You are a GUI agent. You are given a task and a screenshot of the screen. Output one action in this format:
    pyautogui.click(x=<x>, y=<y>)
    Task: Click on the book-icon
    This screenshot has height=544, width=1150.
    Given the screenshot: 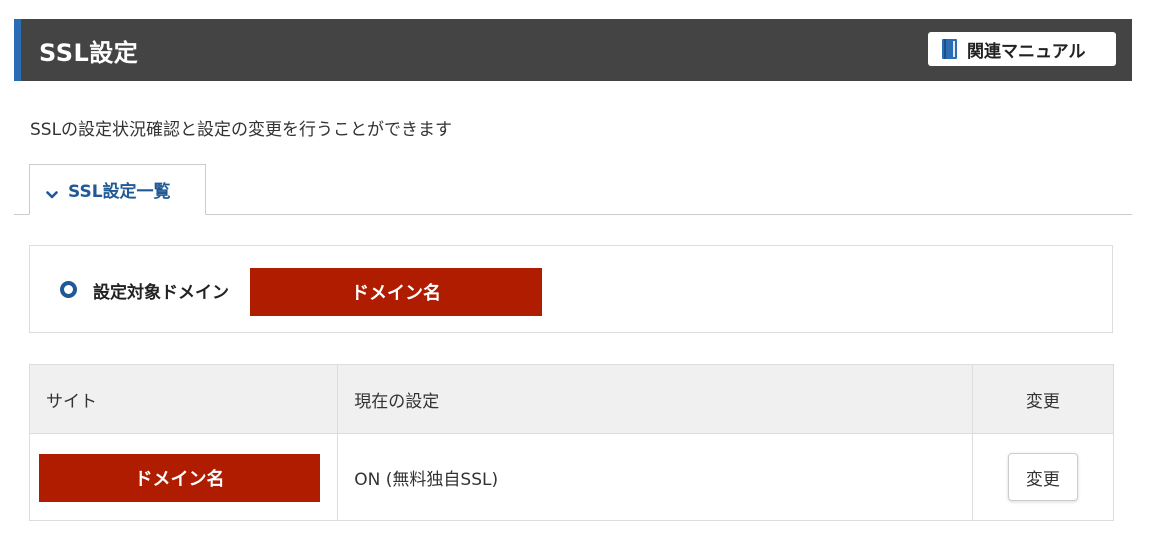 What is the action you would take?
    pyautogui.click(x=949, y=49)
    